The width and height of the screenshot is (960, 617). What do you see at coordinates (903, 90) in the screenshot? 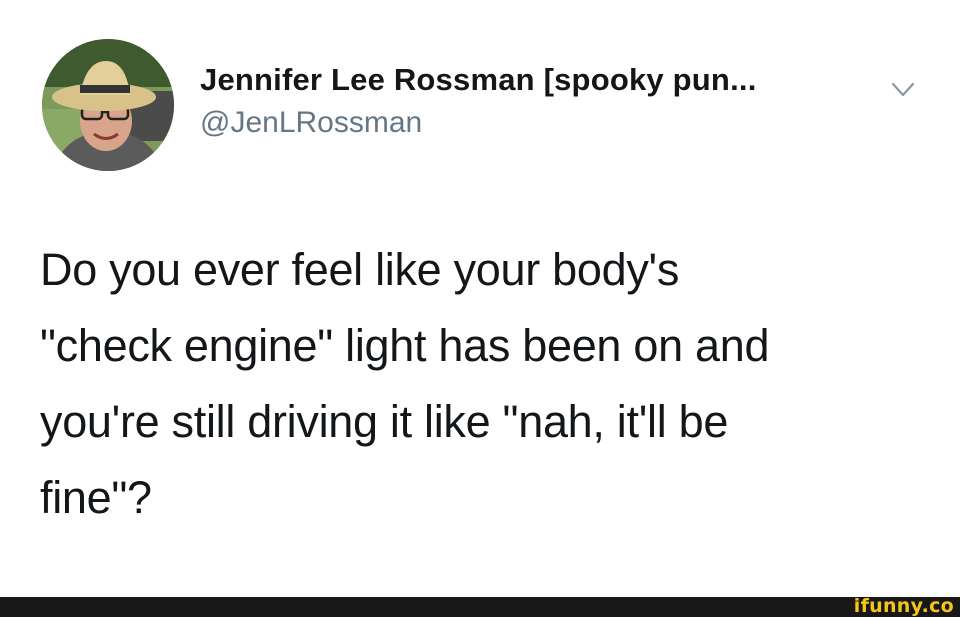
I see `chevron-down-icon` at bounding box center [903, 90].